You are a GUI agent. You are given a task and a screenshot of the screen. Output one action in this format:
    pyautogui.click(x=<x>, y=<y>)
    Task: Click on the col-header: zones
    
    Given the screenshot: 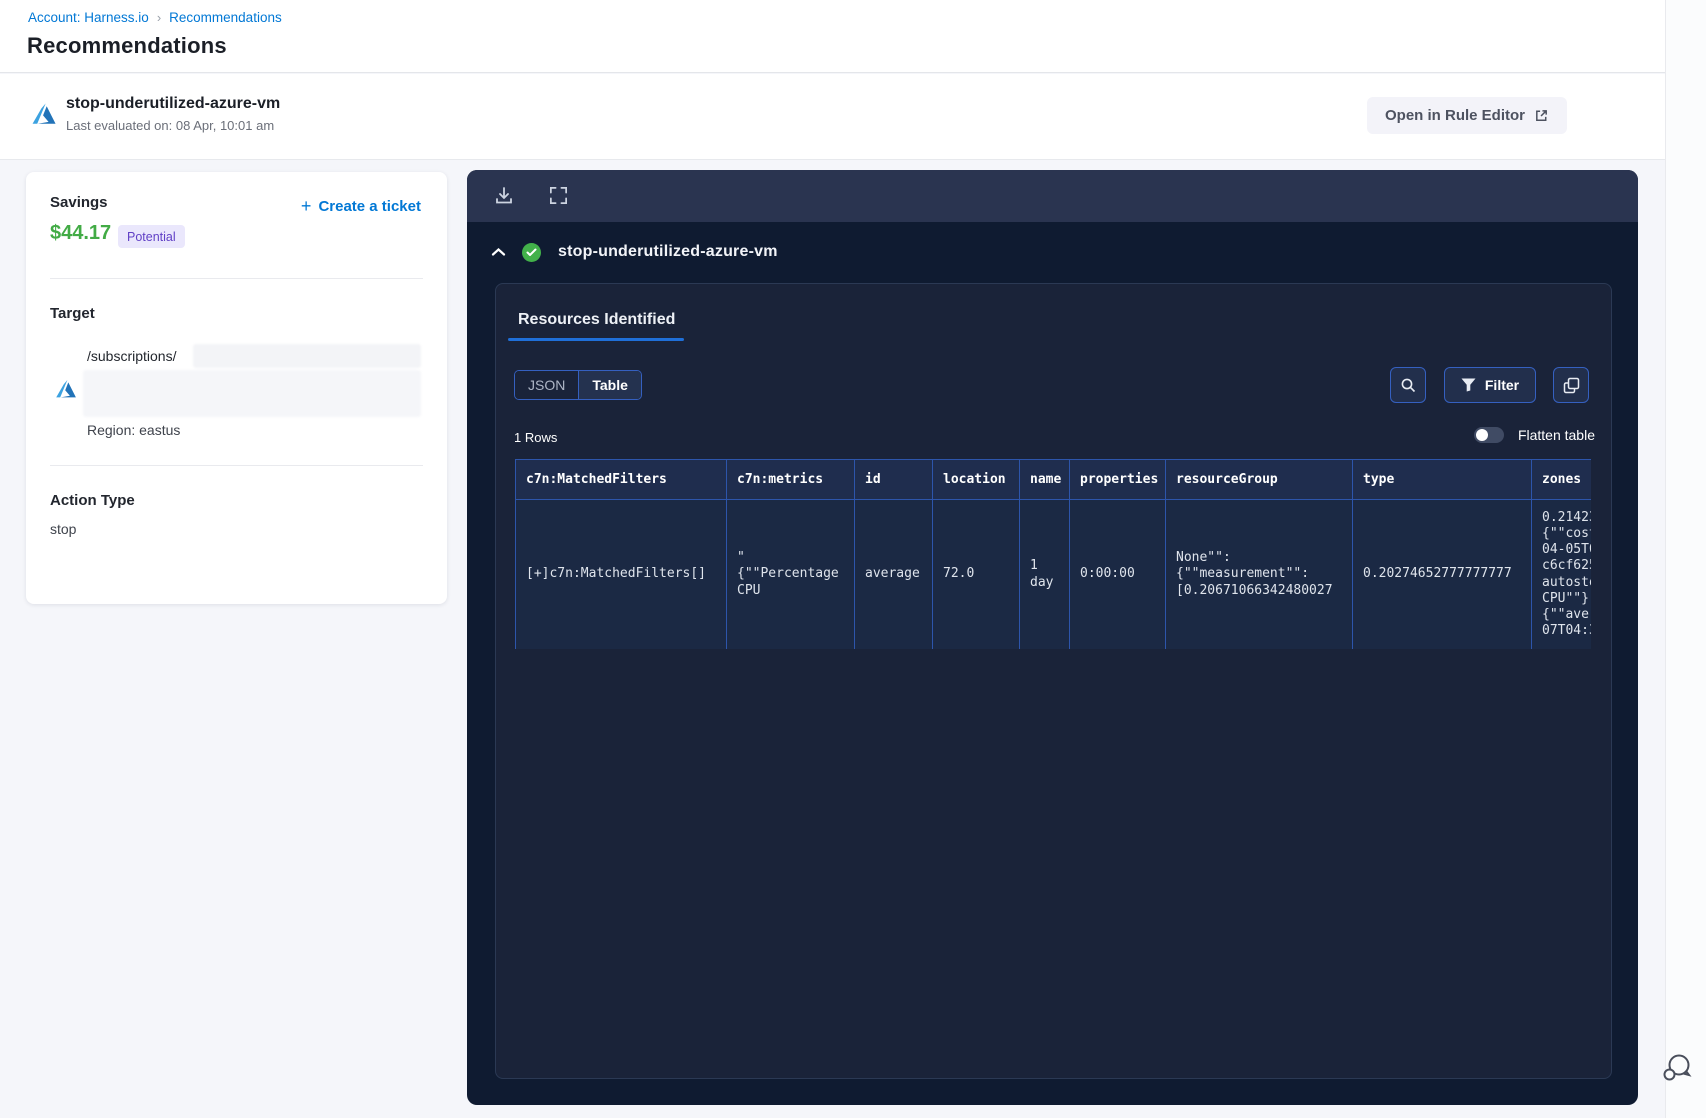 What is the action you would take?
    pyautogui.click(x=1561, y=479)
    